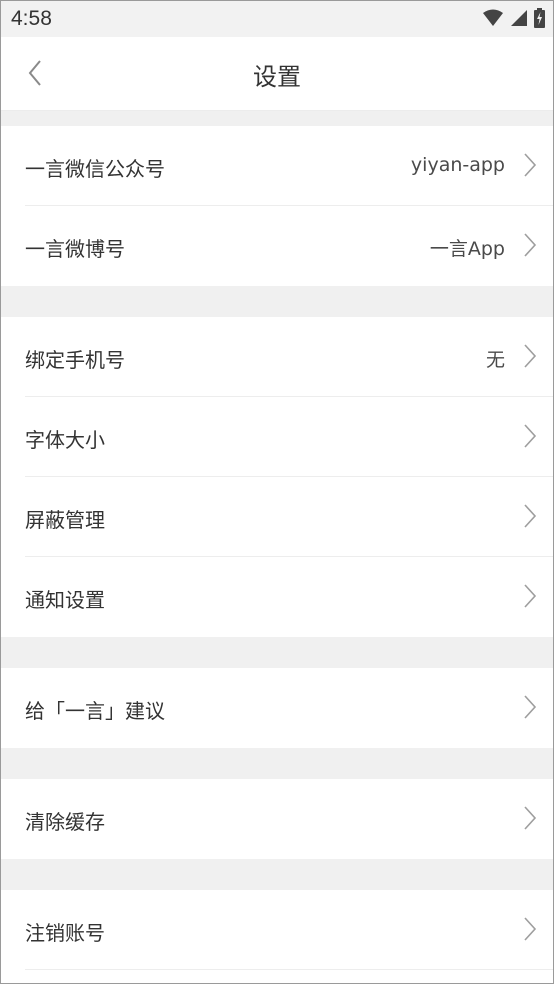  Describe the element at coordinates (519, 18) in the screenshot. I see `cell-signal-icon` at that location.